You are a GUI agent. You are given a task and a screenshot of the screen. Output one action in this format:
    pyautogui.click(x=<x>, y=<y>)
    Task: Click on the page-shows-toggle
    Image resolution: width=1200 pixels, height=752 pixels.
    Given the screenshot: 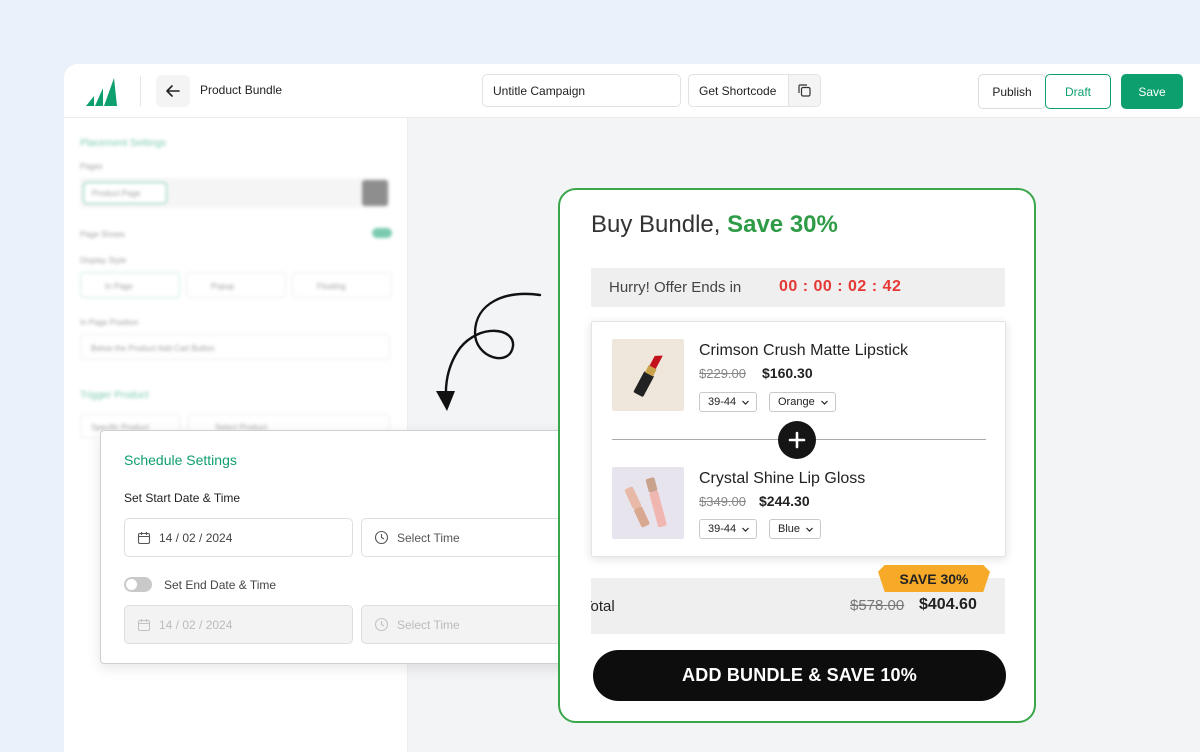 What is the action you would take?
    pyautogui.click(x=382, y=233)
    